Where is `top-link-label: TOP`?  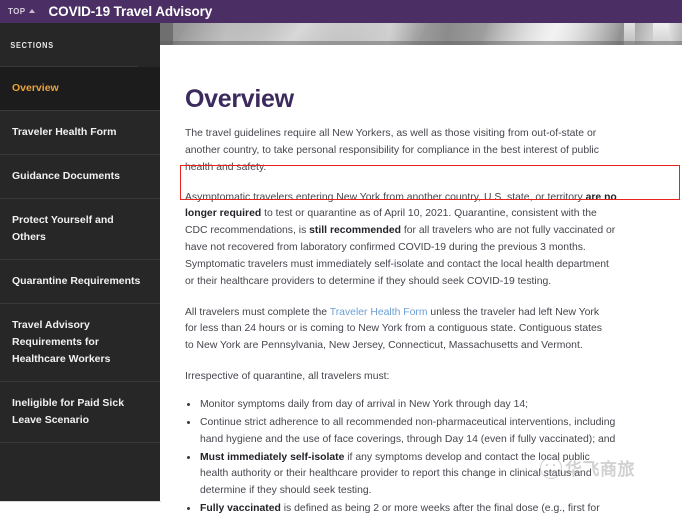 top-link-label: TOP is located at coordinates (17, 11).